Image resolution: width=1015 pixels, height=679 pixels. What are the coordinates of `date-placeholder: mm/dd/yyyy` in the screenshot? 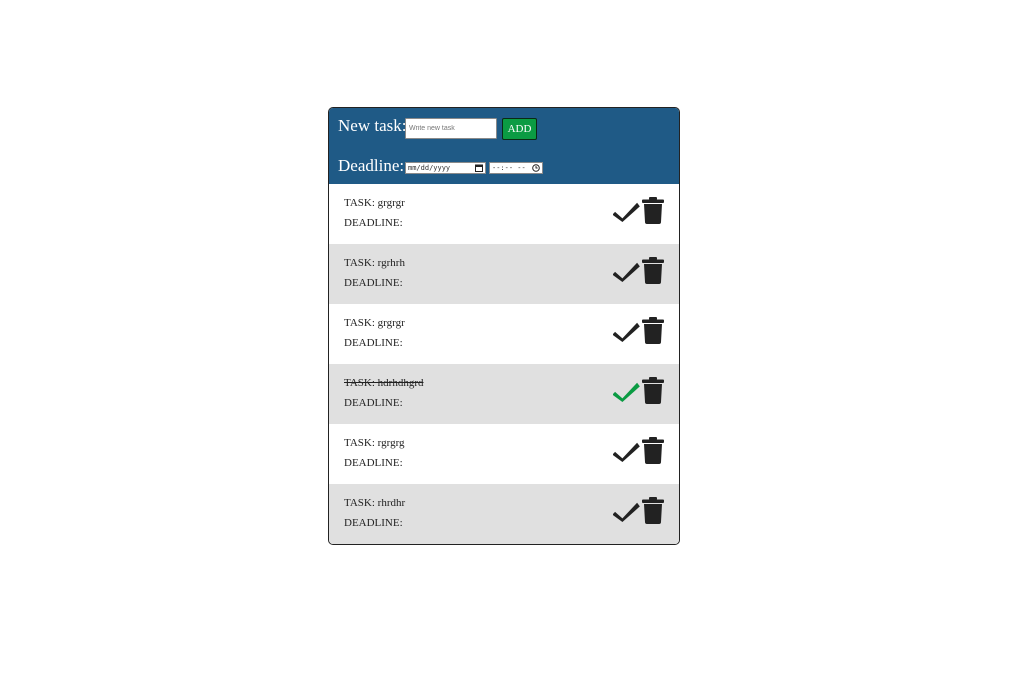 It's located at (429, 168).